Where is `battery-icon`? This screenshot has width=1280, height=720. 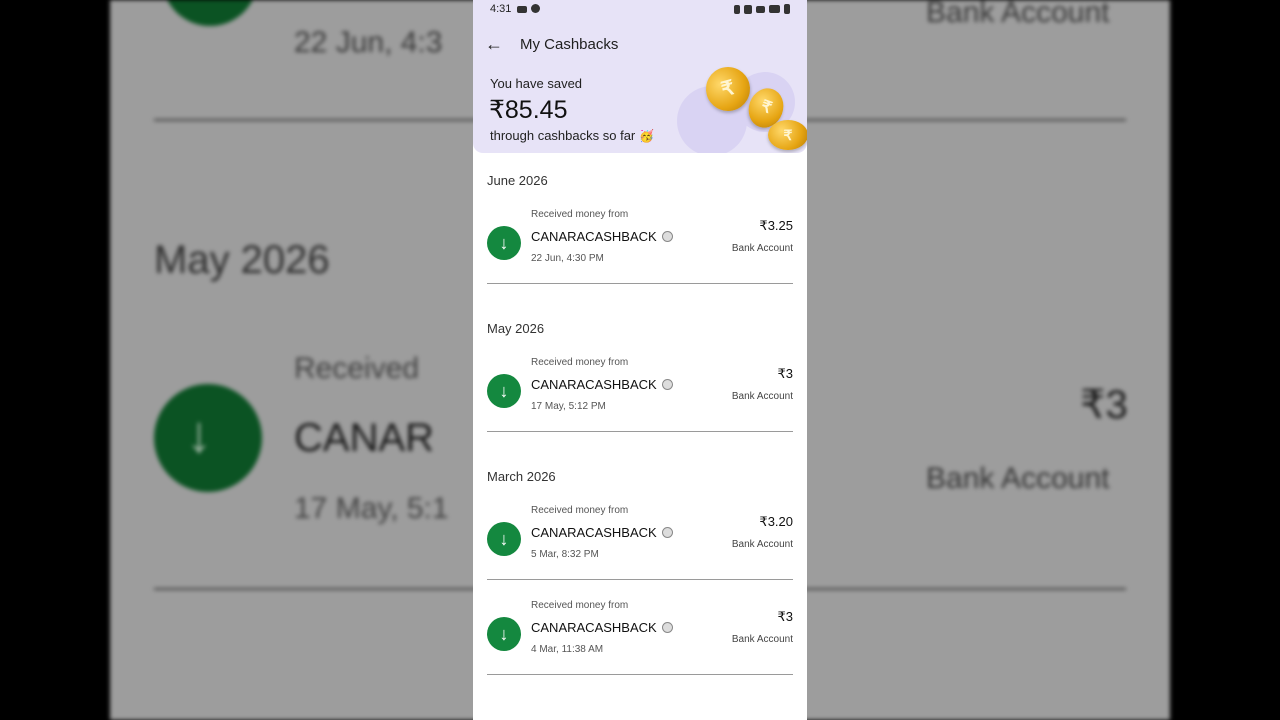 battery-icon is located at coordinates (787, 9).